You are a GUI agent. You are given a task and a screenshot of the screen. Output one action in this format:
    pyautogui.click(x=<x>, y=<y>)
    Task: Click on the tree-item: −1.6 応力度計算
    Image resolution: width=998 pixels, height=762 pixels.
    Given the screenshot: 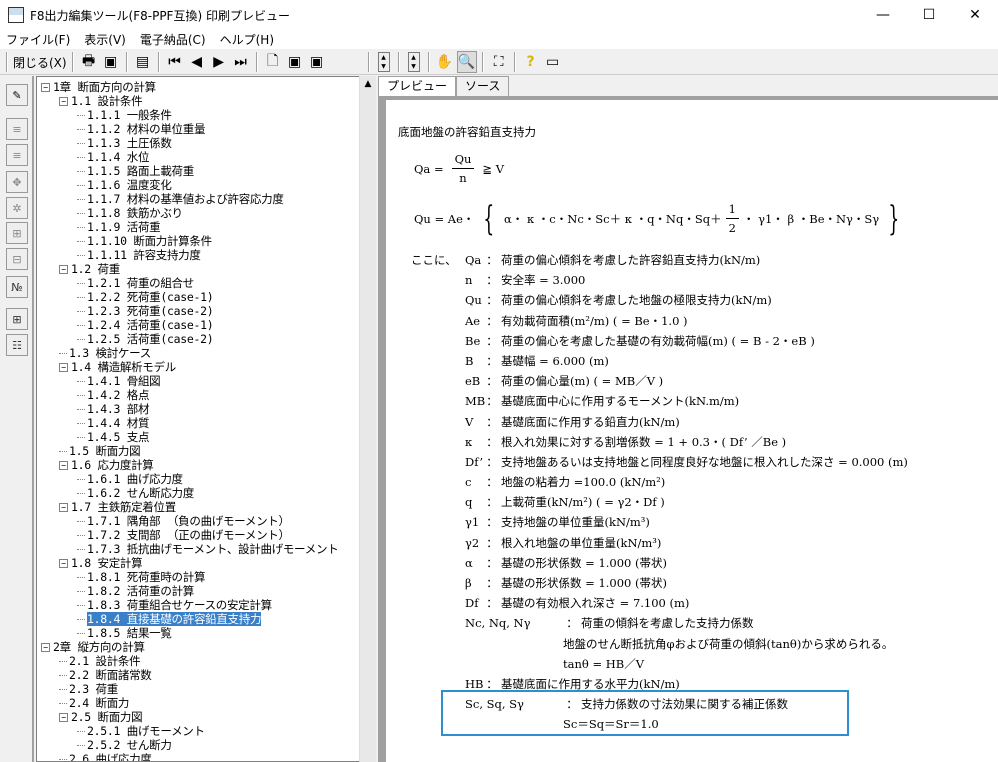 What is the action you would take?
    pyautogui.click(x=106, y=465)
    